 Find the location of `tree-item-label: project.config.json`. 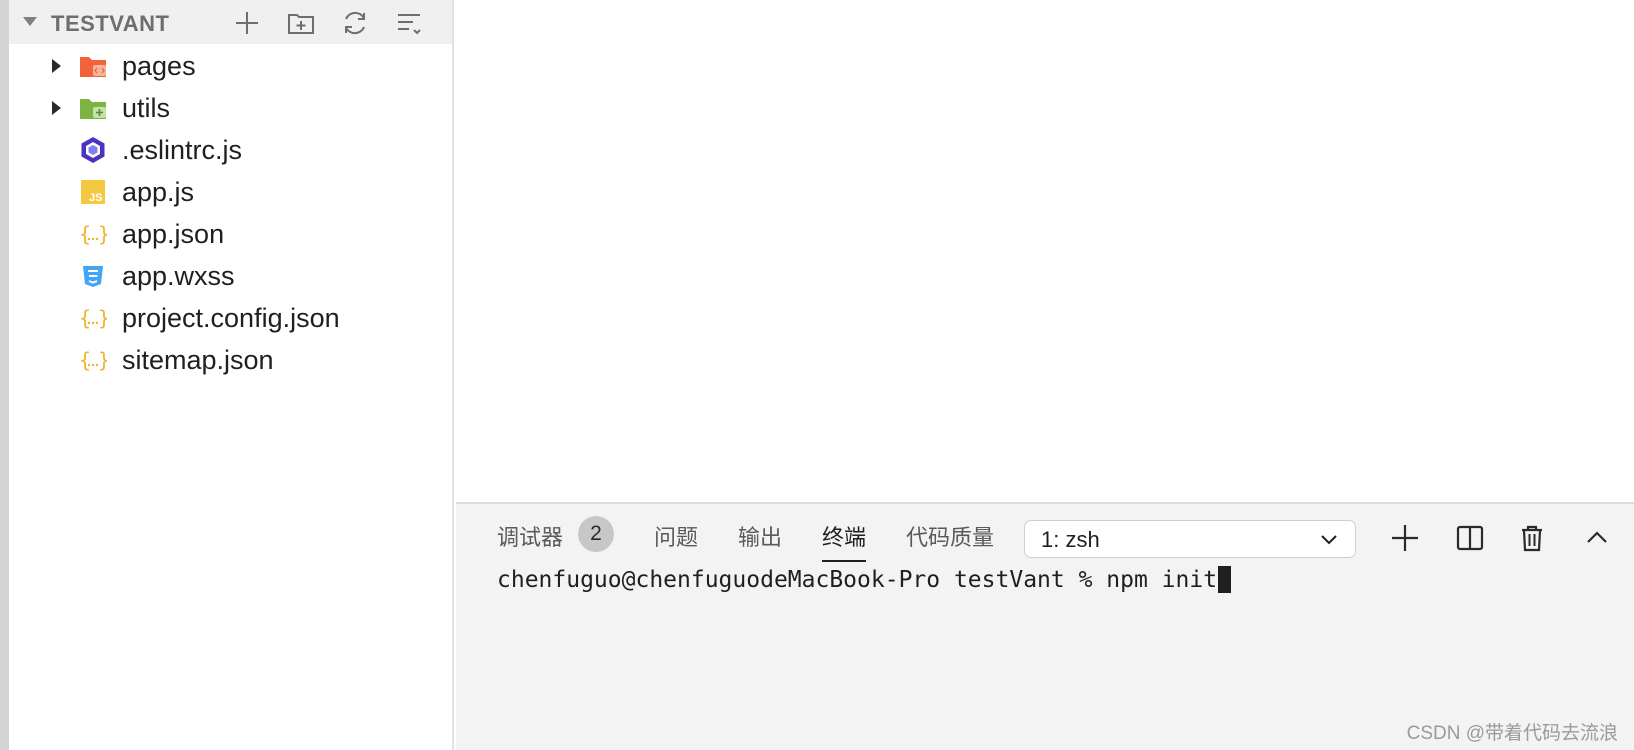

tree-item-label: project.config.json is located at coordinates (231, 318).